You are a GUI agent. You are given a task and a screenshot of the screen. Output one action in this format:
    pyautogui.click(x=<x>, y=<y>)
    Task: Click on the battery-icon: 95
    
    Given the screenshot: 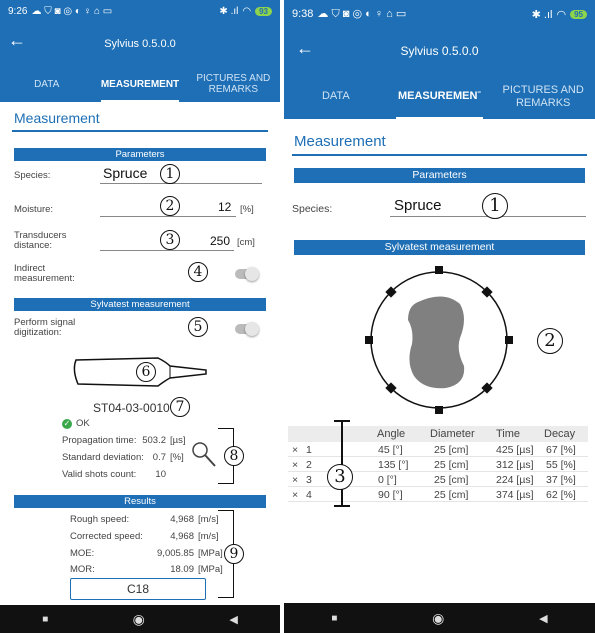 What is the action you would take?
    pyautogui.click(x=578, y=14)
    